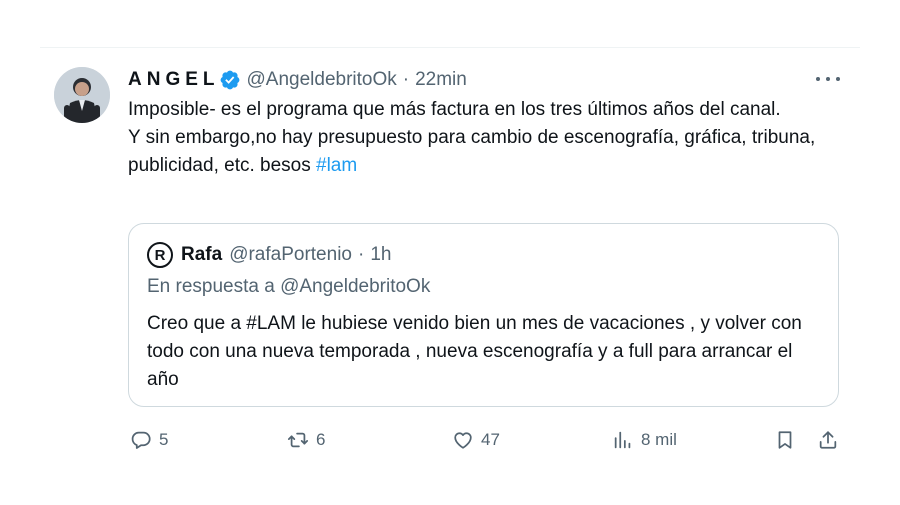  What do you see at coordinates (659, 439) in the screenshot?
I see `views-count: 8 mil` at bounding box center [659, 439].